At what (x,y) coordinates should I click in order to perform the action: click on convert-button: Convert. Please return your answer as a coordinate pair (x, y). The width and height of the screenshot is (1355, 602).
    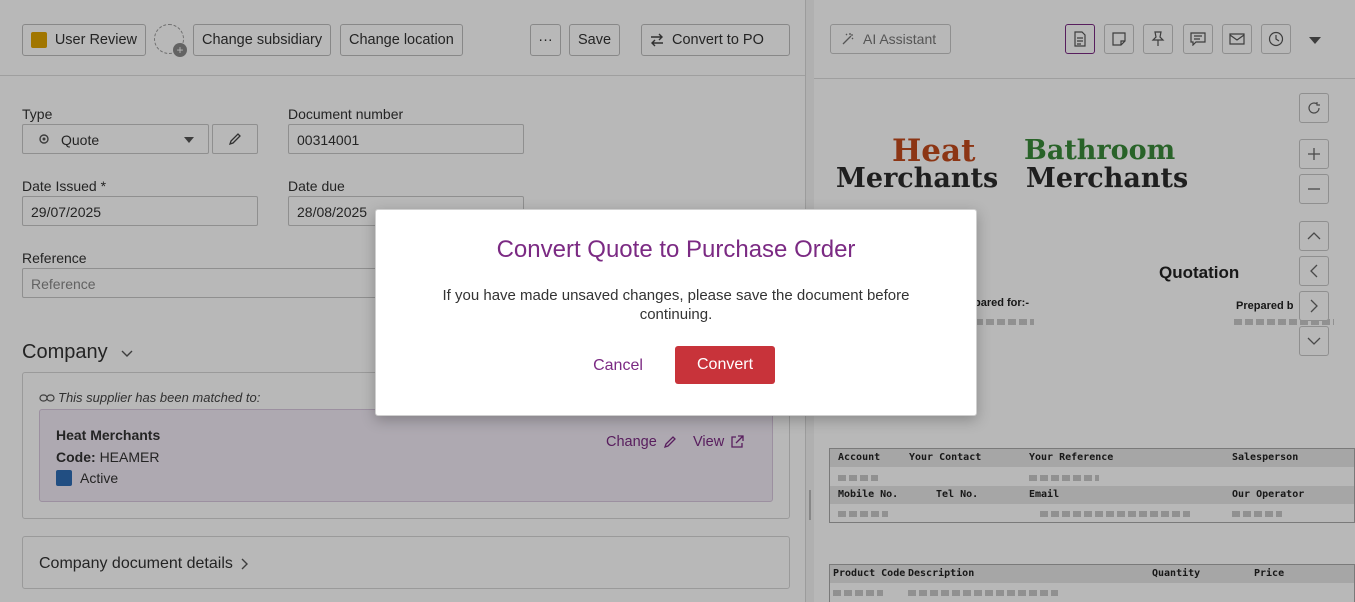
    Looking at the image, I should click on (725, 365).